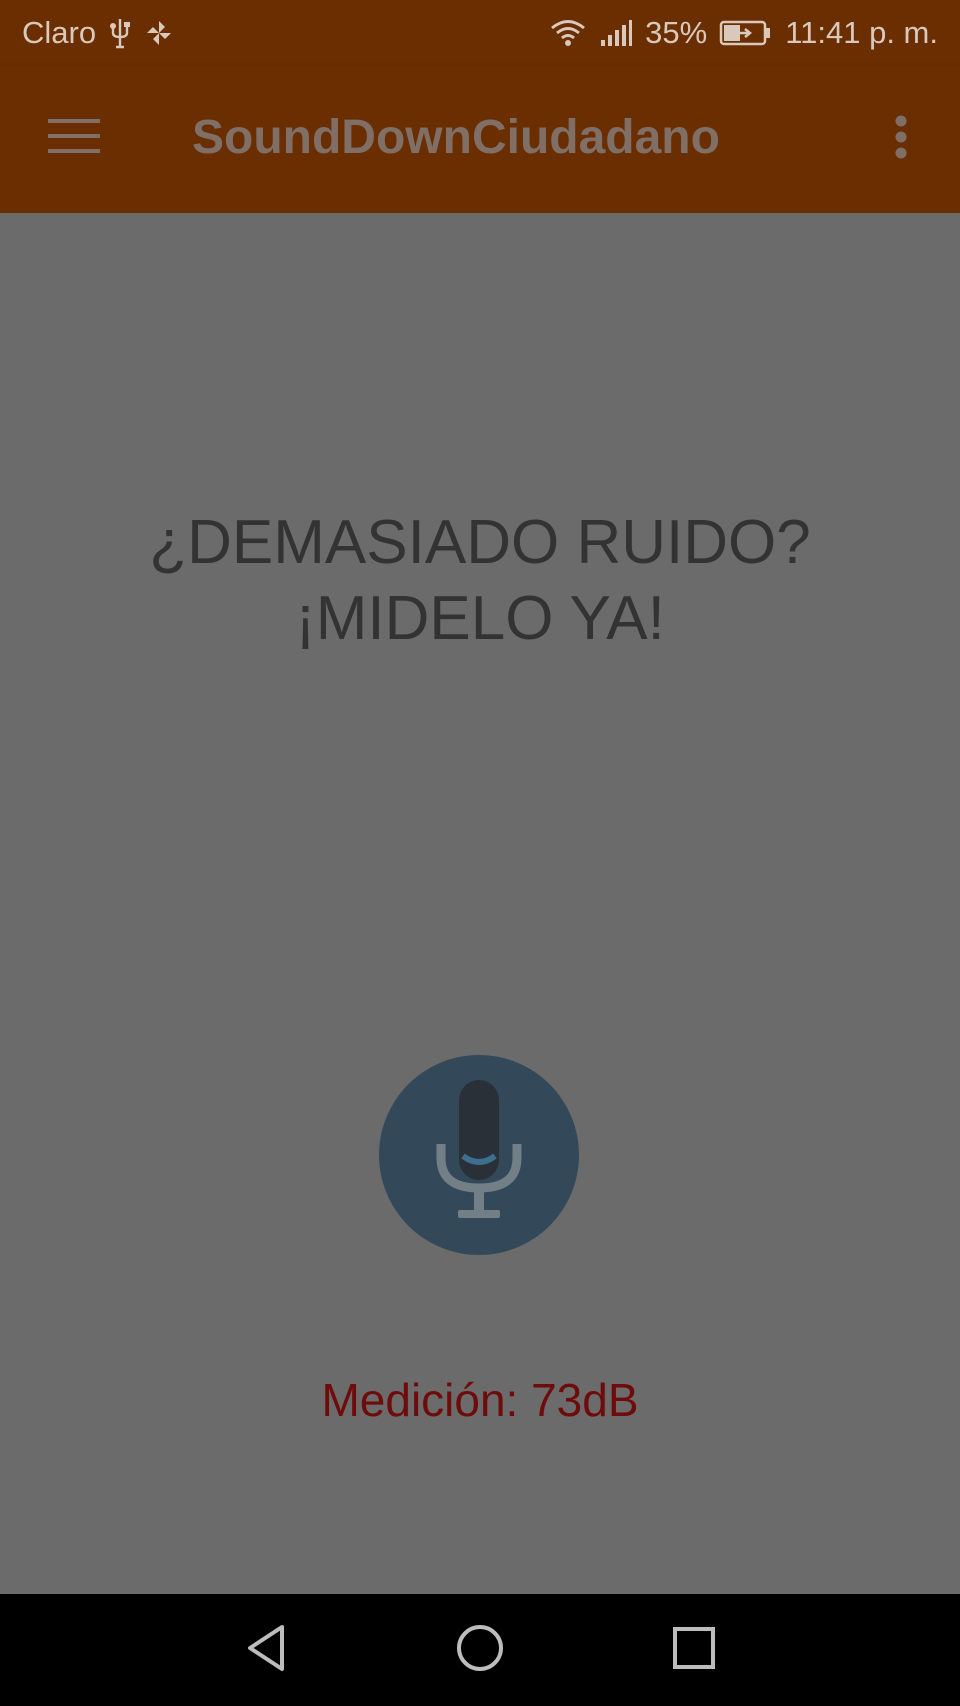  I want to click on usb-icon, so click(120, 33).